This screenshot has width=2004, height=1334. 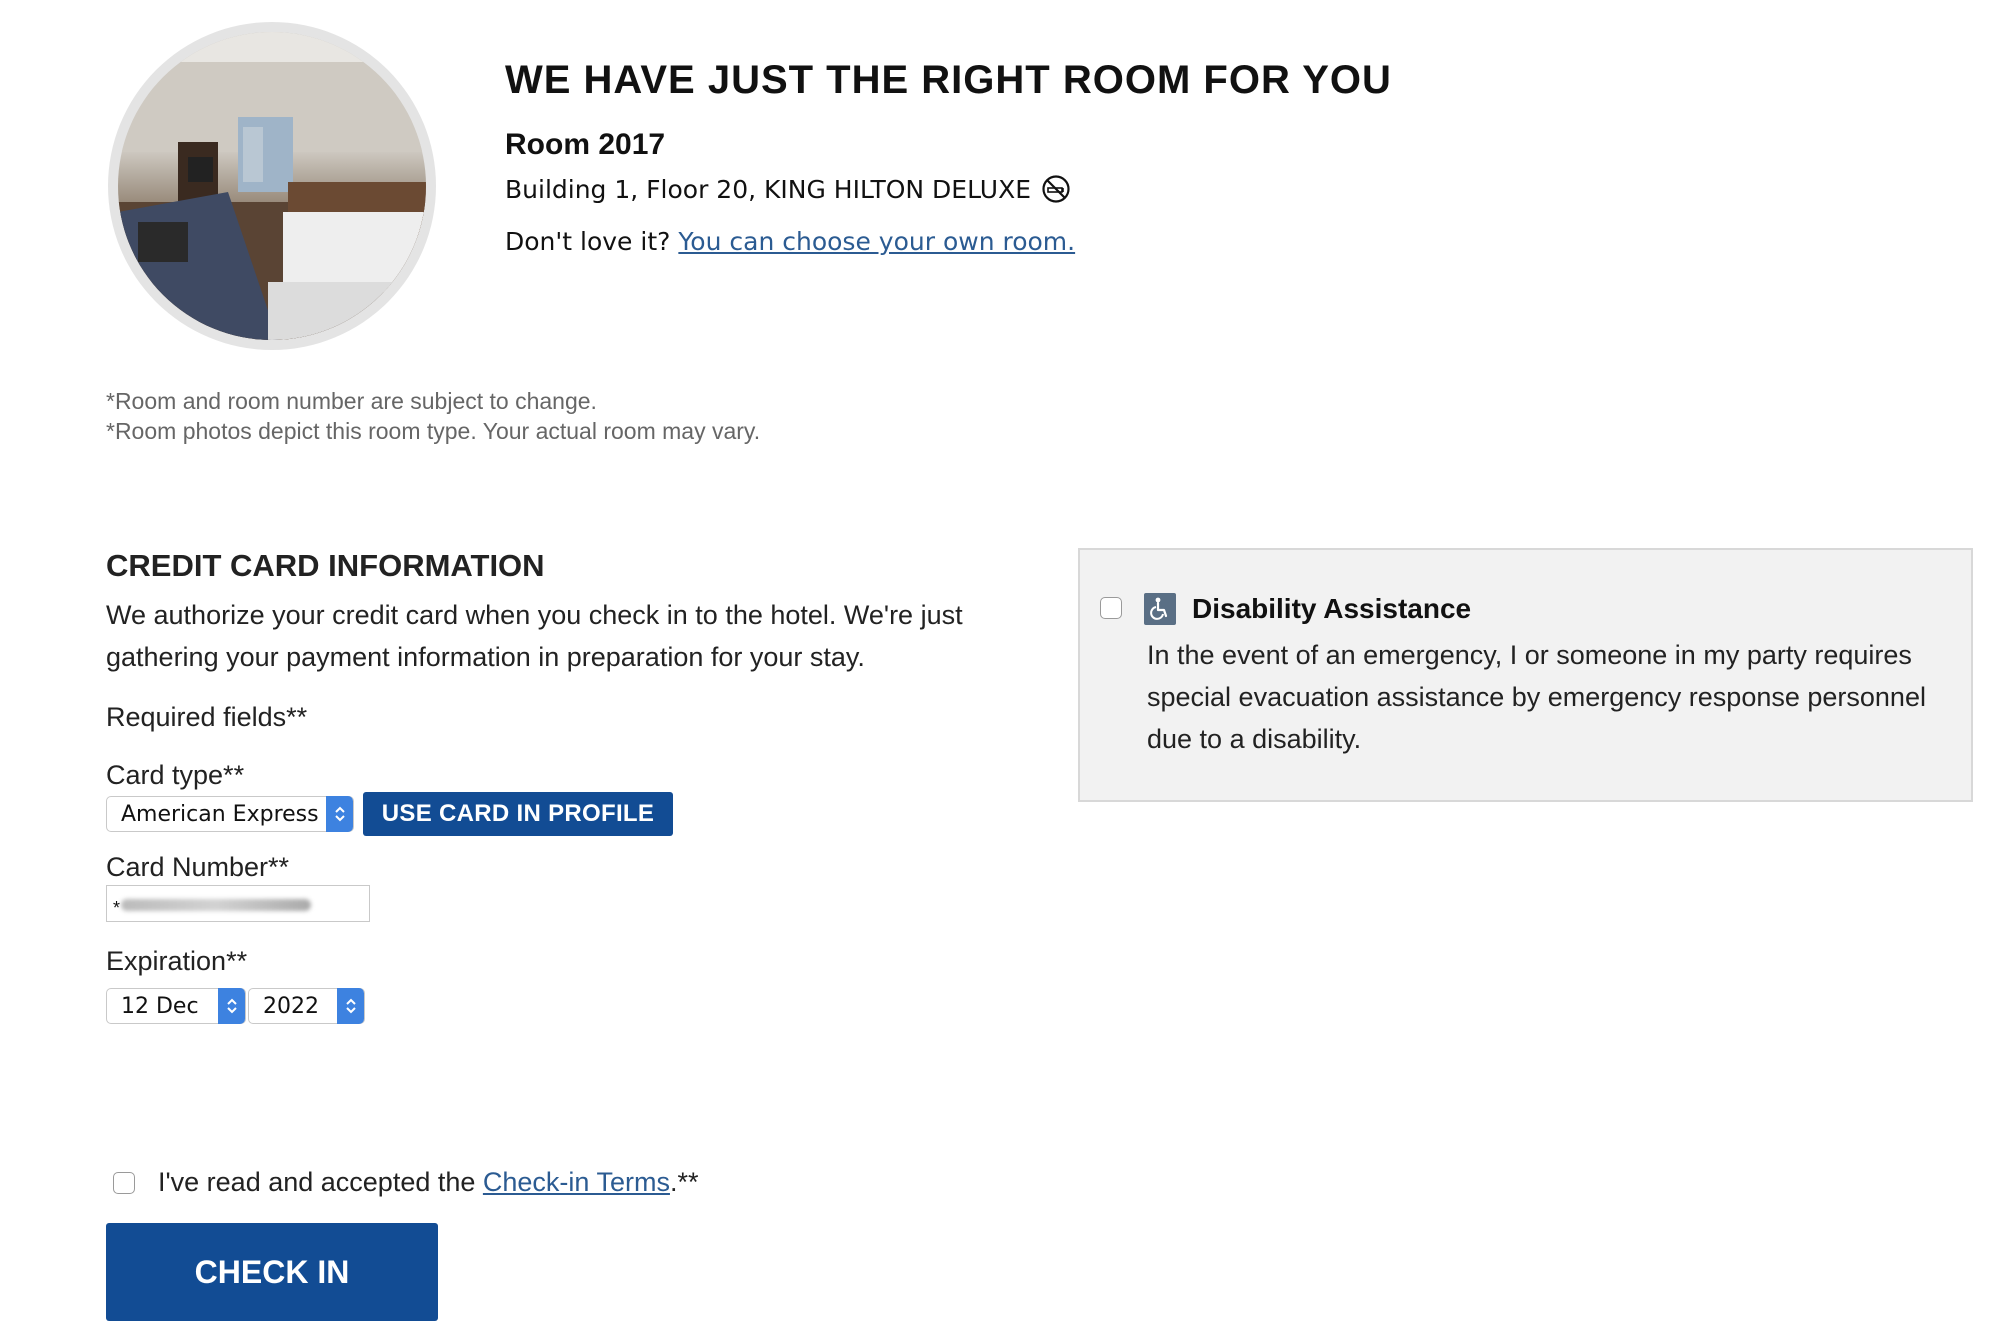 I want to click on no-smoking-icon, so click(x=1056, y=189).